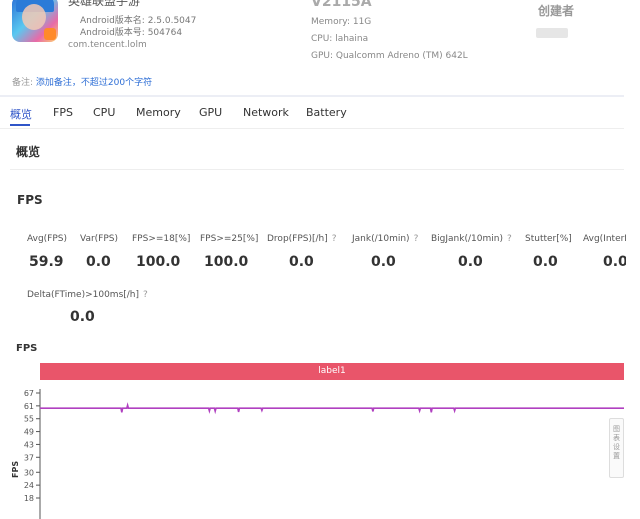 The width and height of the screenshot is (640, 519). Describe the element at coordinates (29, 457) in the screenshot. I see `y-tick-label: 37` at that location.